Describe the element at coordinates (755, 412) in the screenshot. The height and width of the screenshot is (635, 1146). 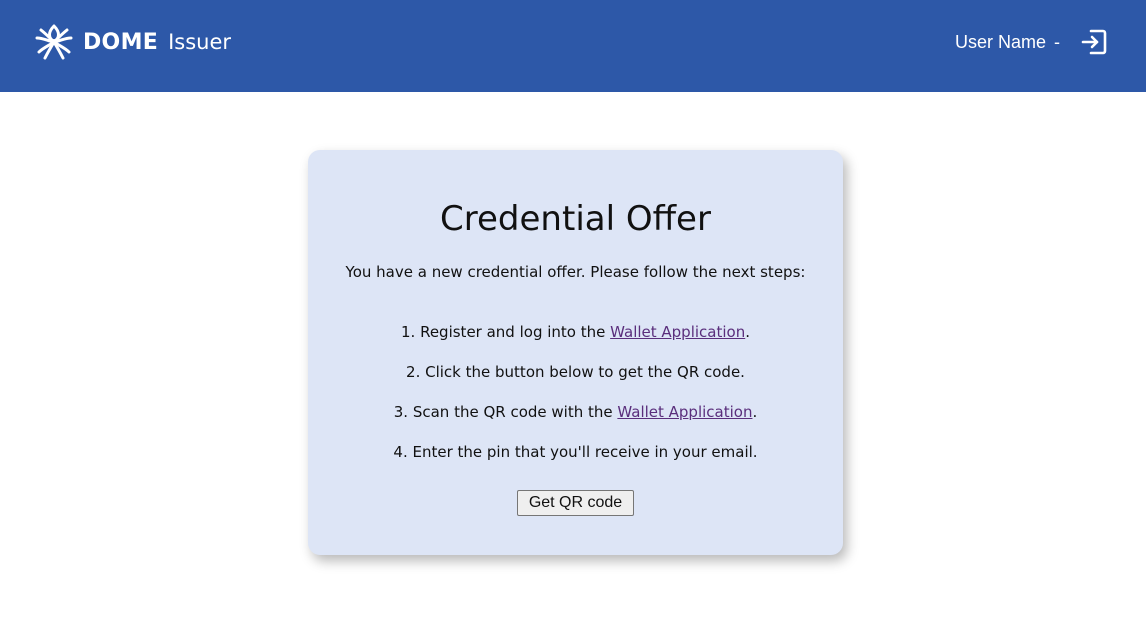
I see `step-3-suffix: .` at that location.